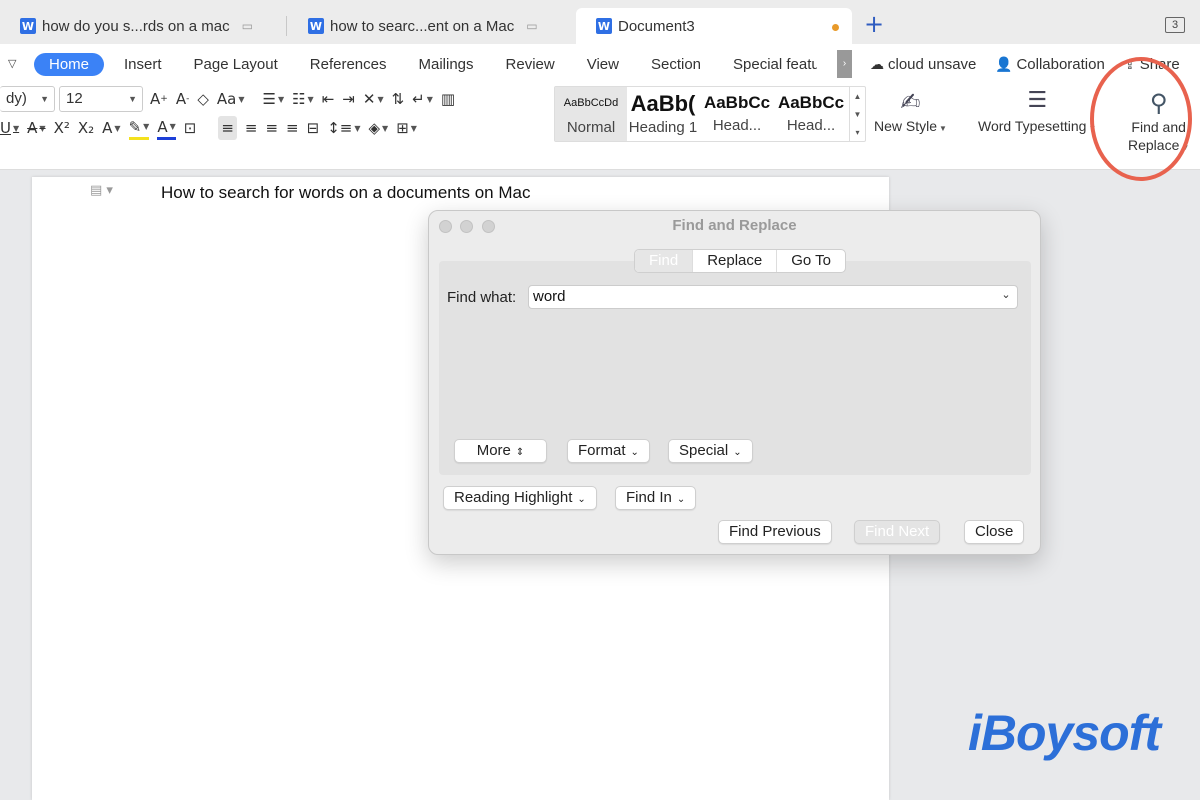 The height and width of the screenshot is (800, 1200). I want to click on word-typesetting-button: ☰ Word Typesetting ▼, so click(1037, 111).